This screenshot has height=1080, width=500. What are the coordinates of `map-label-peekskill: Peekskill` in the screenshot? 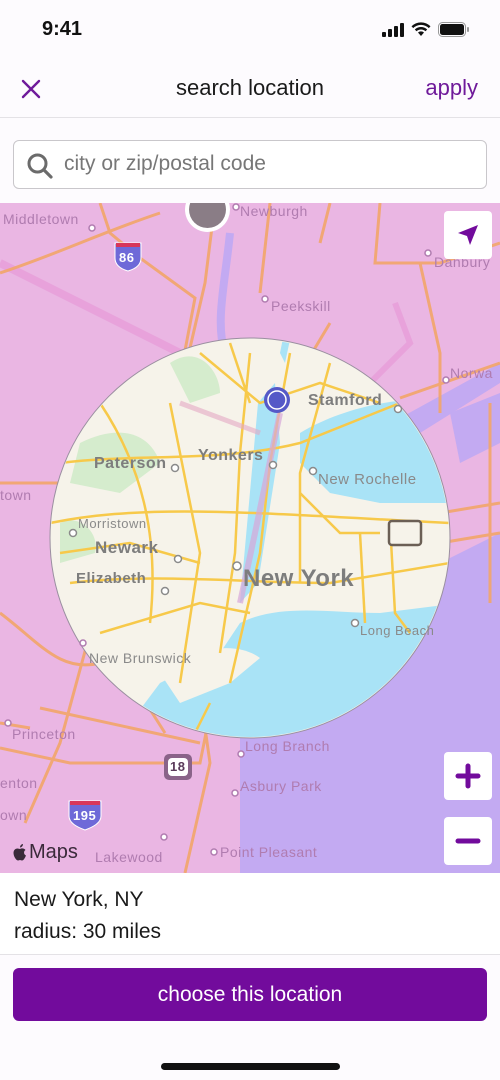 It's located at (301, 306).